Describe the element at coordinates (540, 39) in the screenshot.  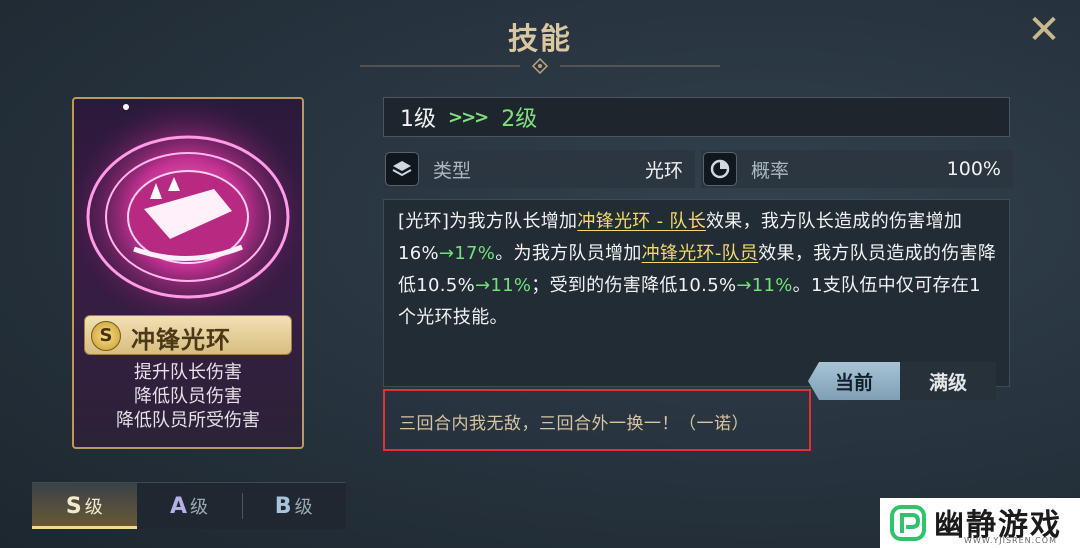
I see `page-title: 技能` at that location.